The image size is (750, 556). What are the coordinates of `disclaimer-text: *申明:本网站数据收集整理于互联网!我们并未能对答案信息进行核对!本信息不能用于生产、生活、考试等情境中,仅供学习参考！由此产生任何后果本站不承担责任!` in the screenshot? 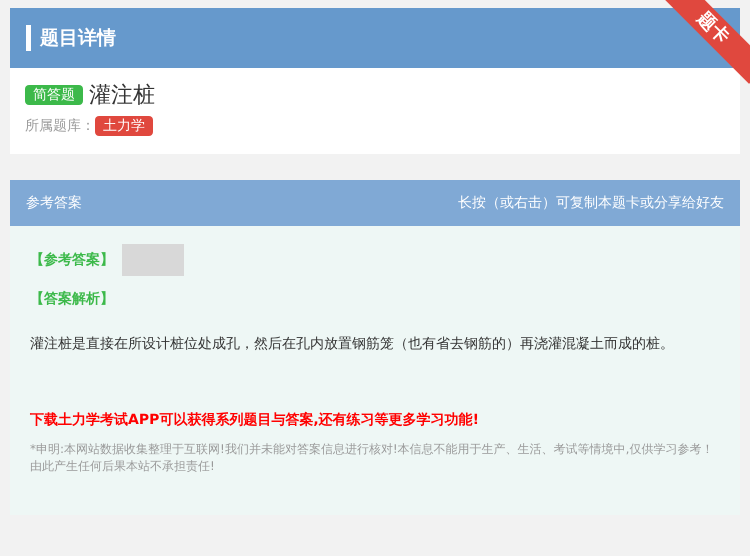 It's located at (372, 458).